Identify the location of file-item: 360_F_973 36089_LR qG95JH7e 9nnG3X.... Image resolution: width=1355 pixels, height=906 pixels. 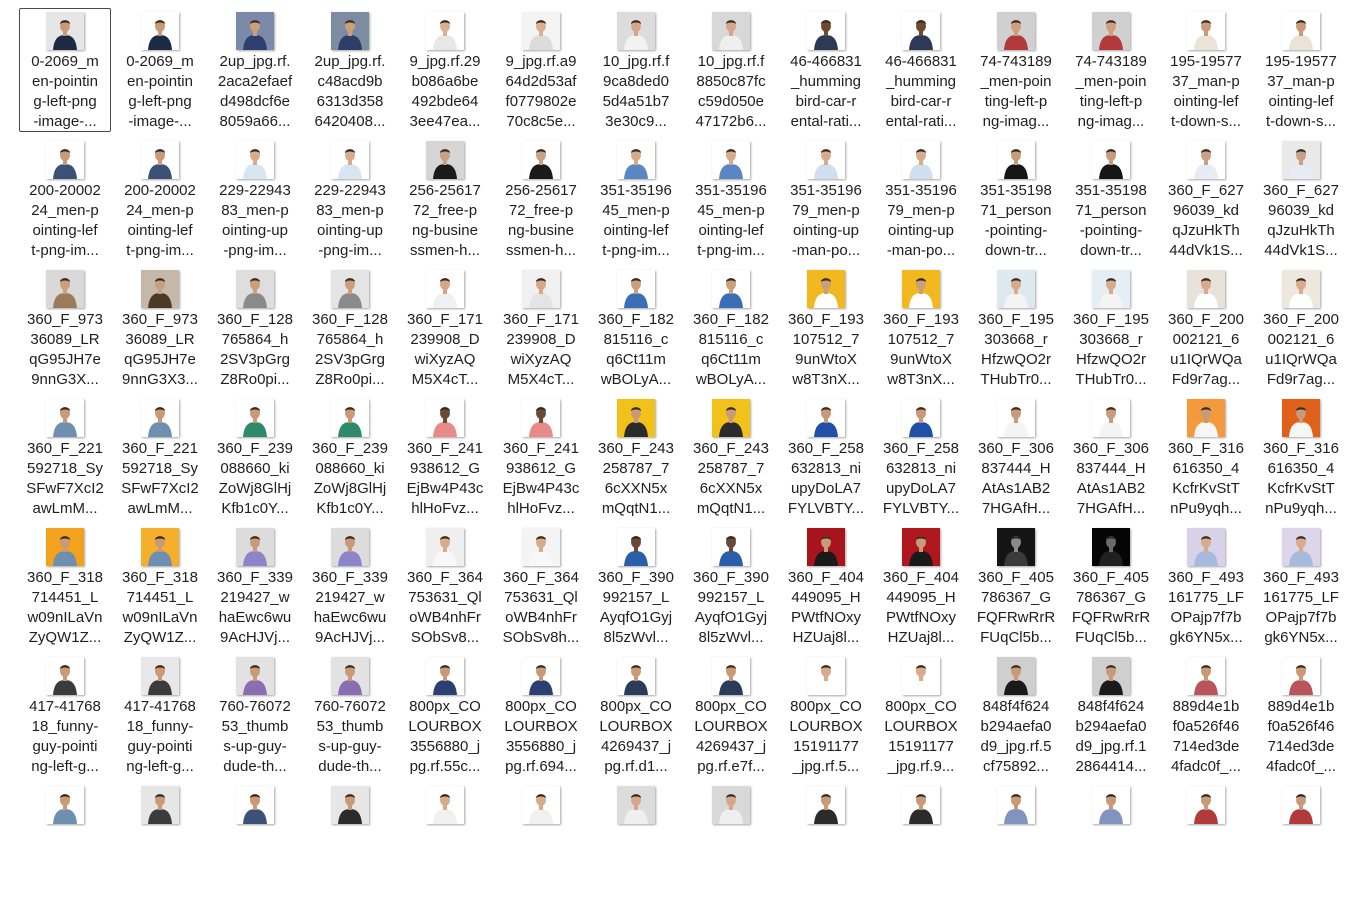
(65, 328).